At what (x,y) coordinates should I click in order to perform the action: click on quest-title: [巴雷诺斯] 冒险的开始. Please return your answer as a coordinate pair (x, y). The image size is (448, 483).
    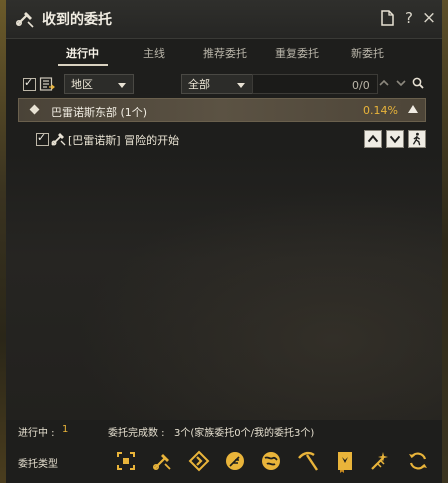
    Looking at the image, I should click on (124, 140).